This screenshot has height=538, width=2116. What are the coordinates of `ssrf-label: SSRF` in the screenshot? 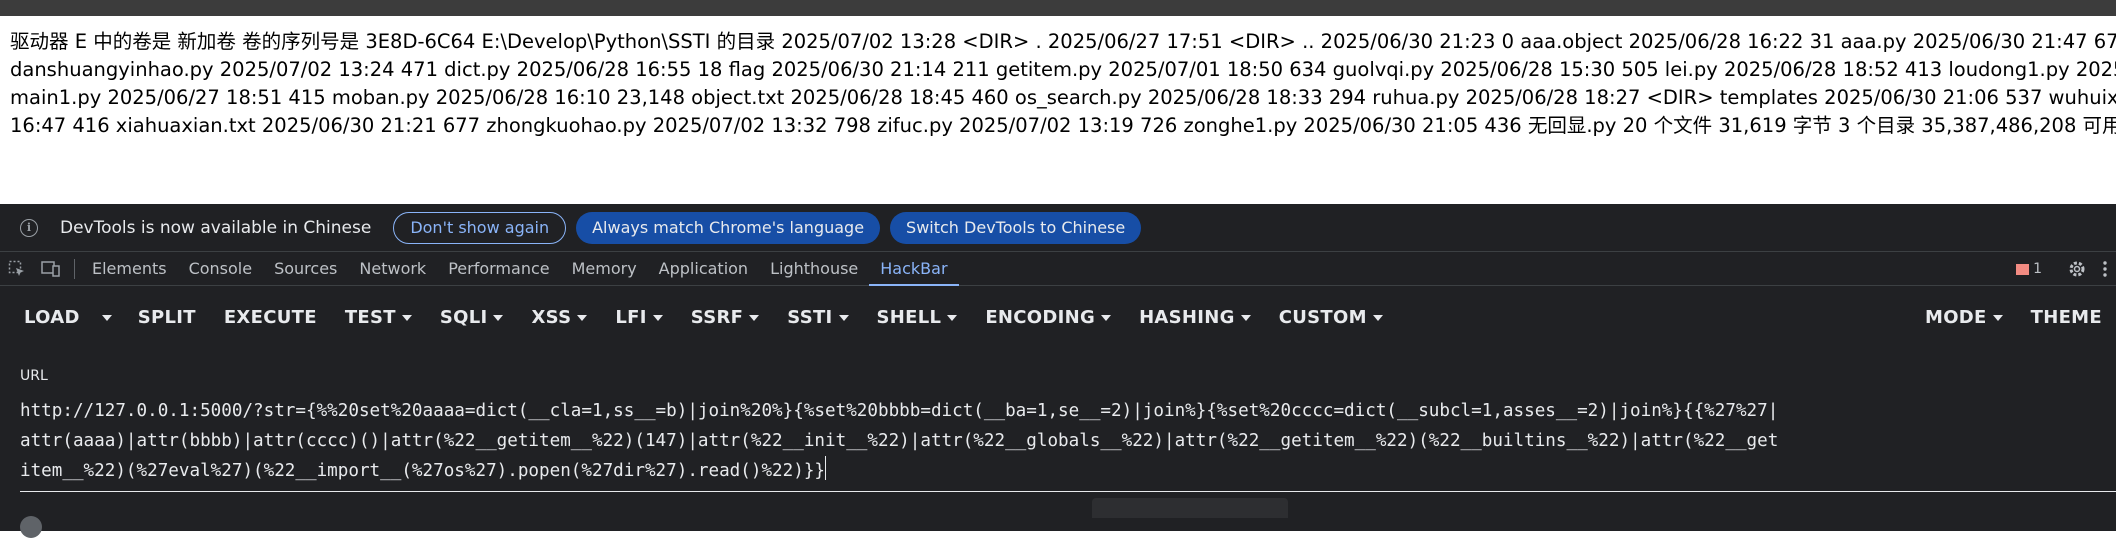 It's located at (717, 317).